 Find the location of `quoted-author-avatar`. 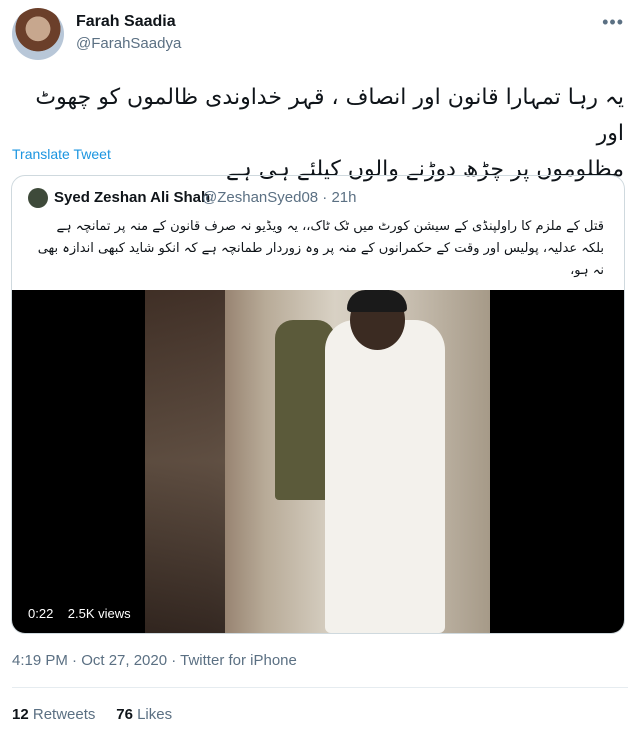

quoted-author-avatar is located at coordinates (38, 198).